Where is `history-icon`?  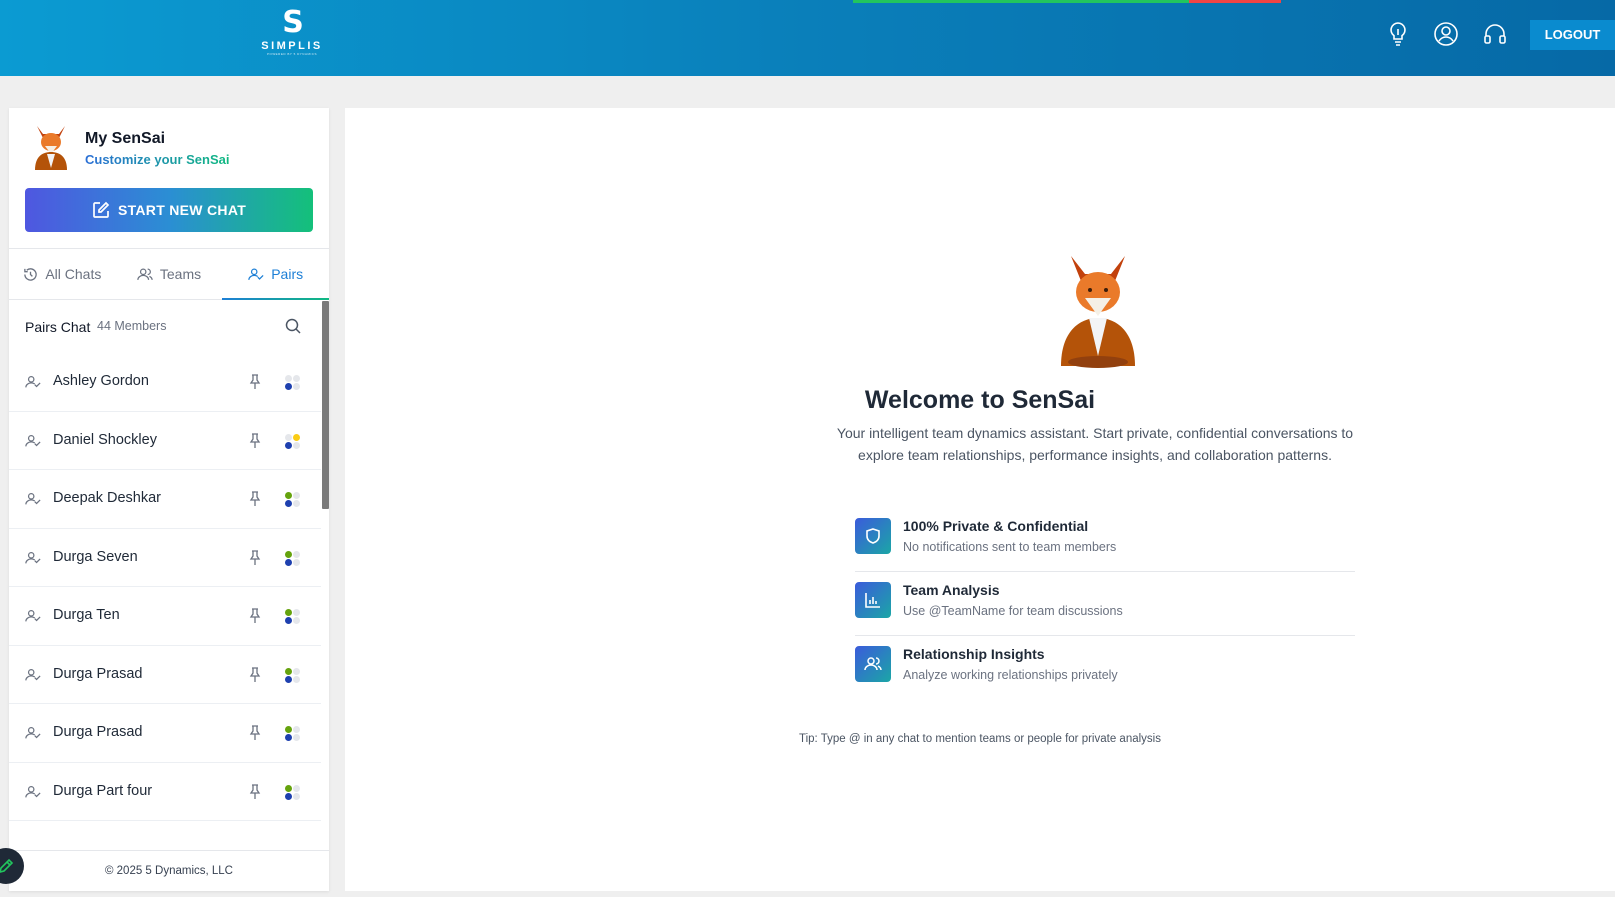
history-icon is located at coordinates (31, 274).